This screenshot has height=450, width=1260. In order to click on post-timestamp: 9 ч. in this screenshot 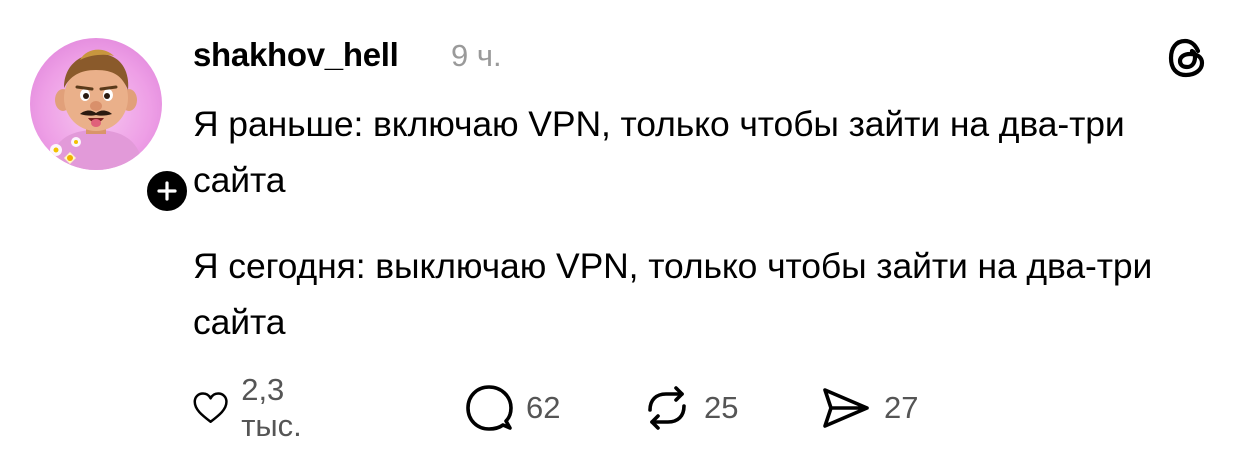, I will do `click(476, 56)`.